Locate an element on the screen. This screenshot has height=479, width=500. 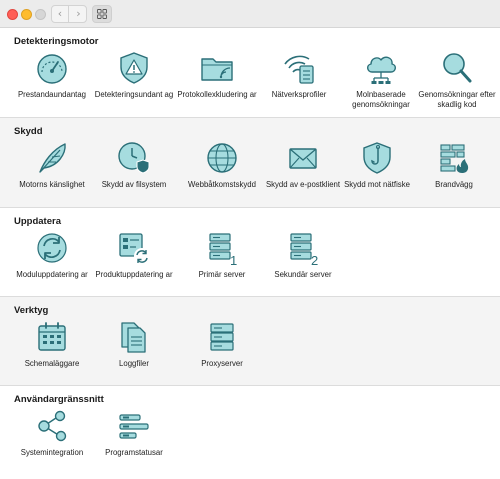
pref-natverksprofiler: Nätverksprofiler is located at coordinates (299, 75).